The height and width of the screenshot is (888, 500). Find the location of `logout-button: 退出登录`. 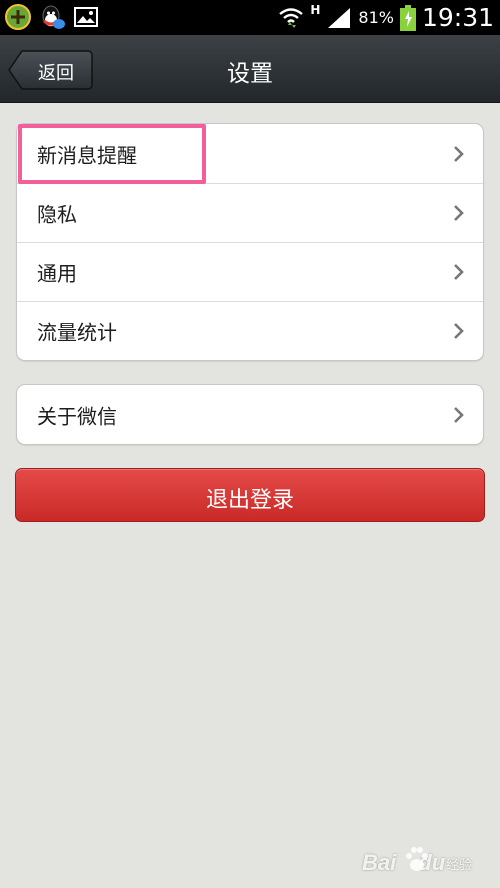

logout-button: 退出登录 is located at coordinates (250, 495).